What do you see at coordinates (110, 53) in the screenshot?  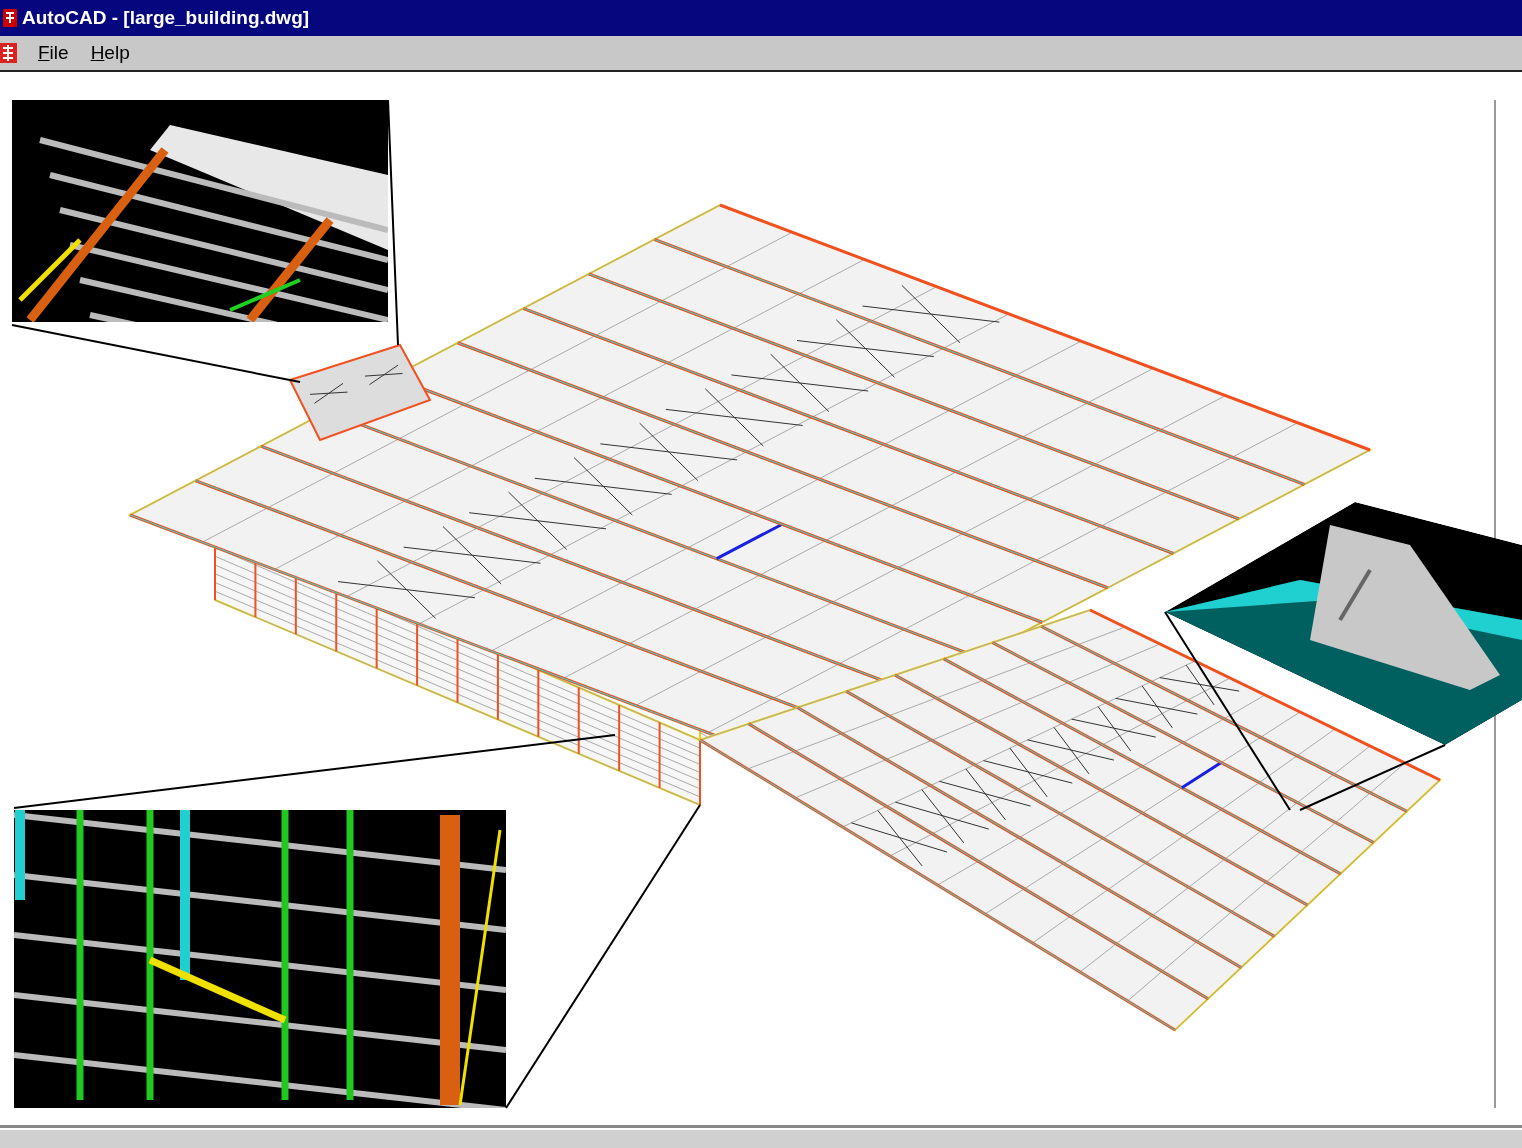 I see `menu-item: Help` at bounding box center [110, 53].